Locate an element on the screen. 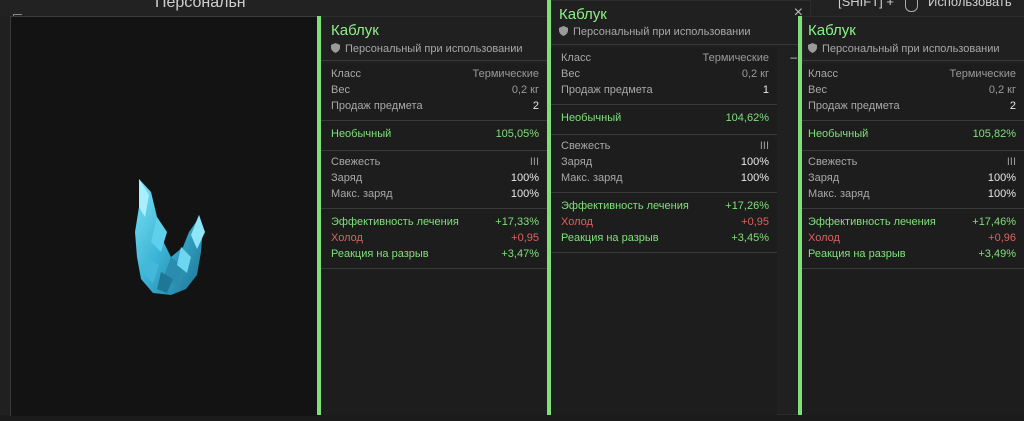 The image size is (1024, 421). stat-row: Реакция на разрыв +3,49% is located at coordinates (912, 254).